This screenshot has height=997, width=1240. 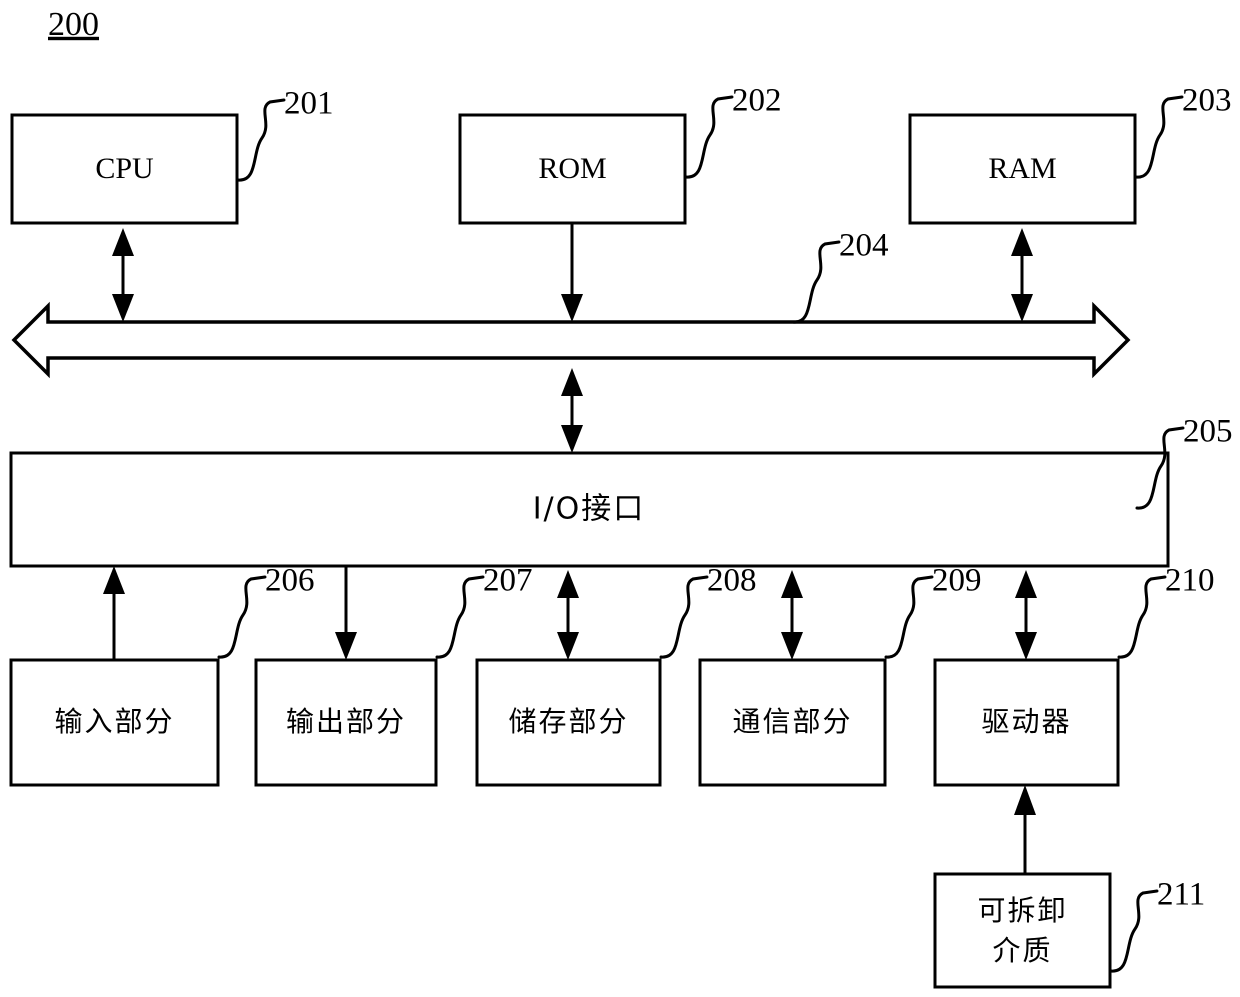 I want to click on block-output-part: 输出部分, so click(x=346, y=722).